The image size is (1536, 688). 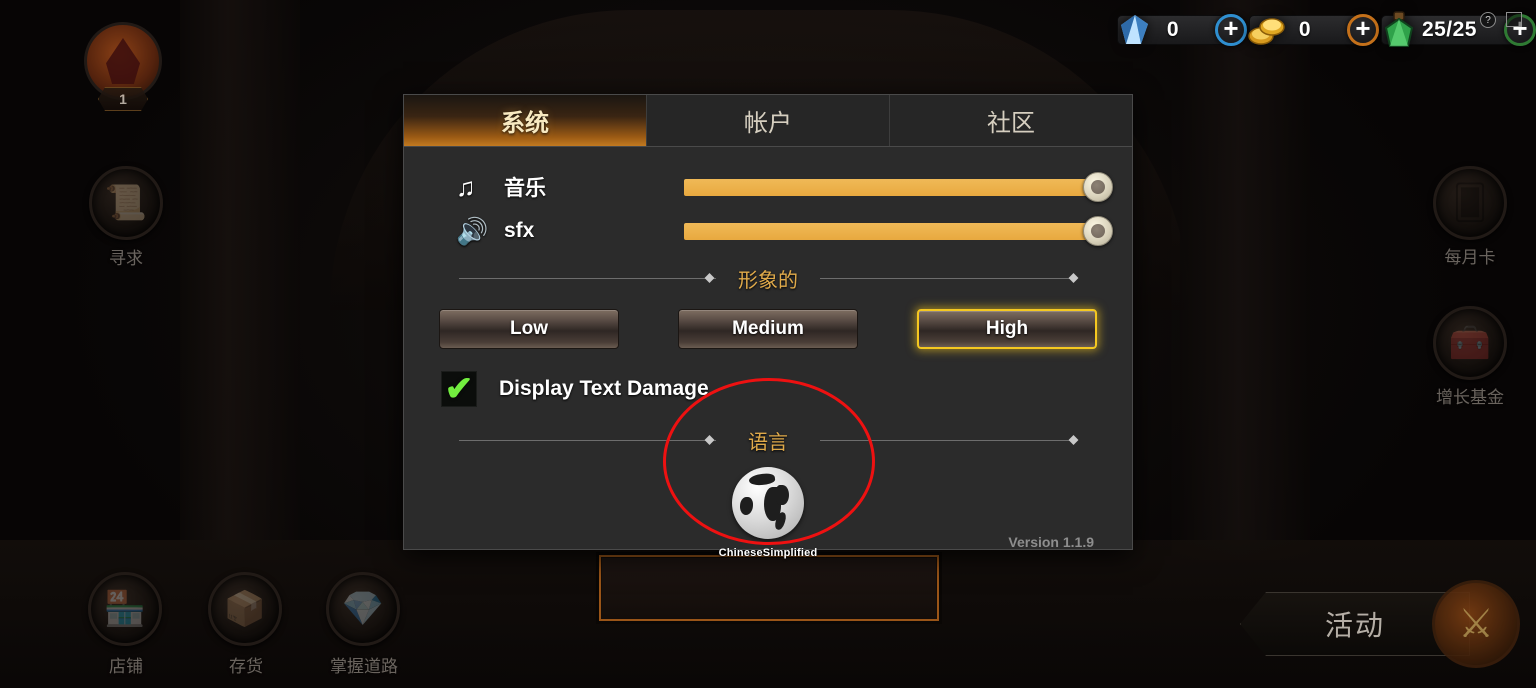 What do you see at coordinates (1181, 30) in the screenshot?
I see `currency-gems: 0 +` at bounding box center [1181, 30].